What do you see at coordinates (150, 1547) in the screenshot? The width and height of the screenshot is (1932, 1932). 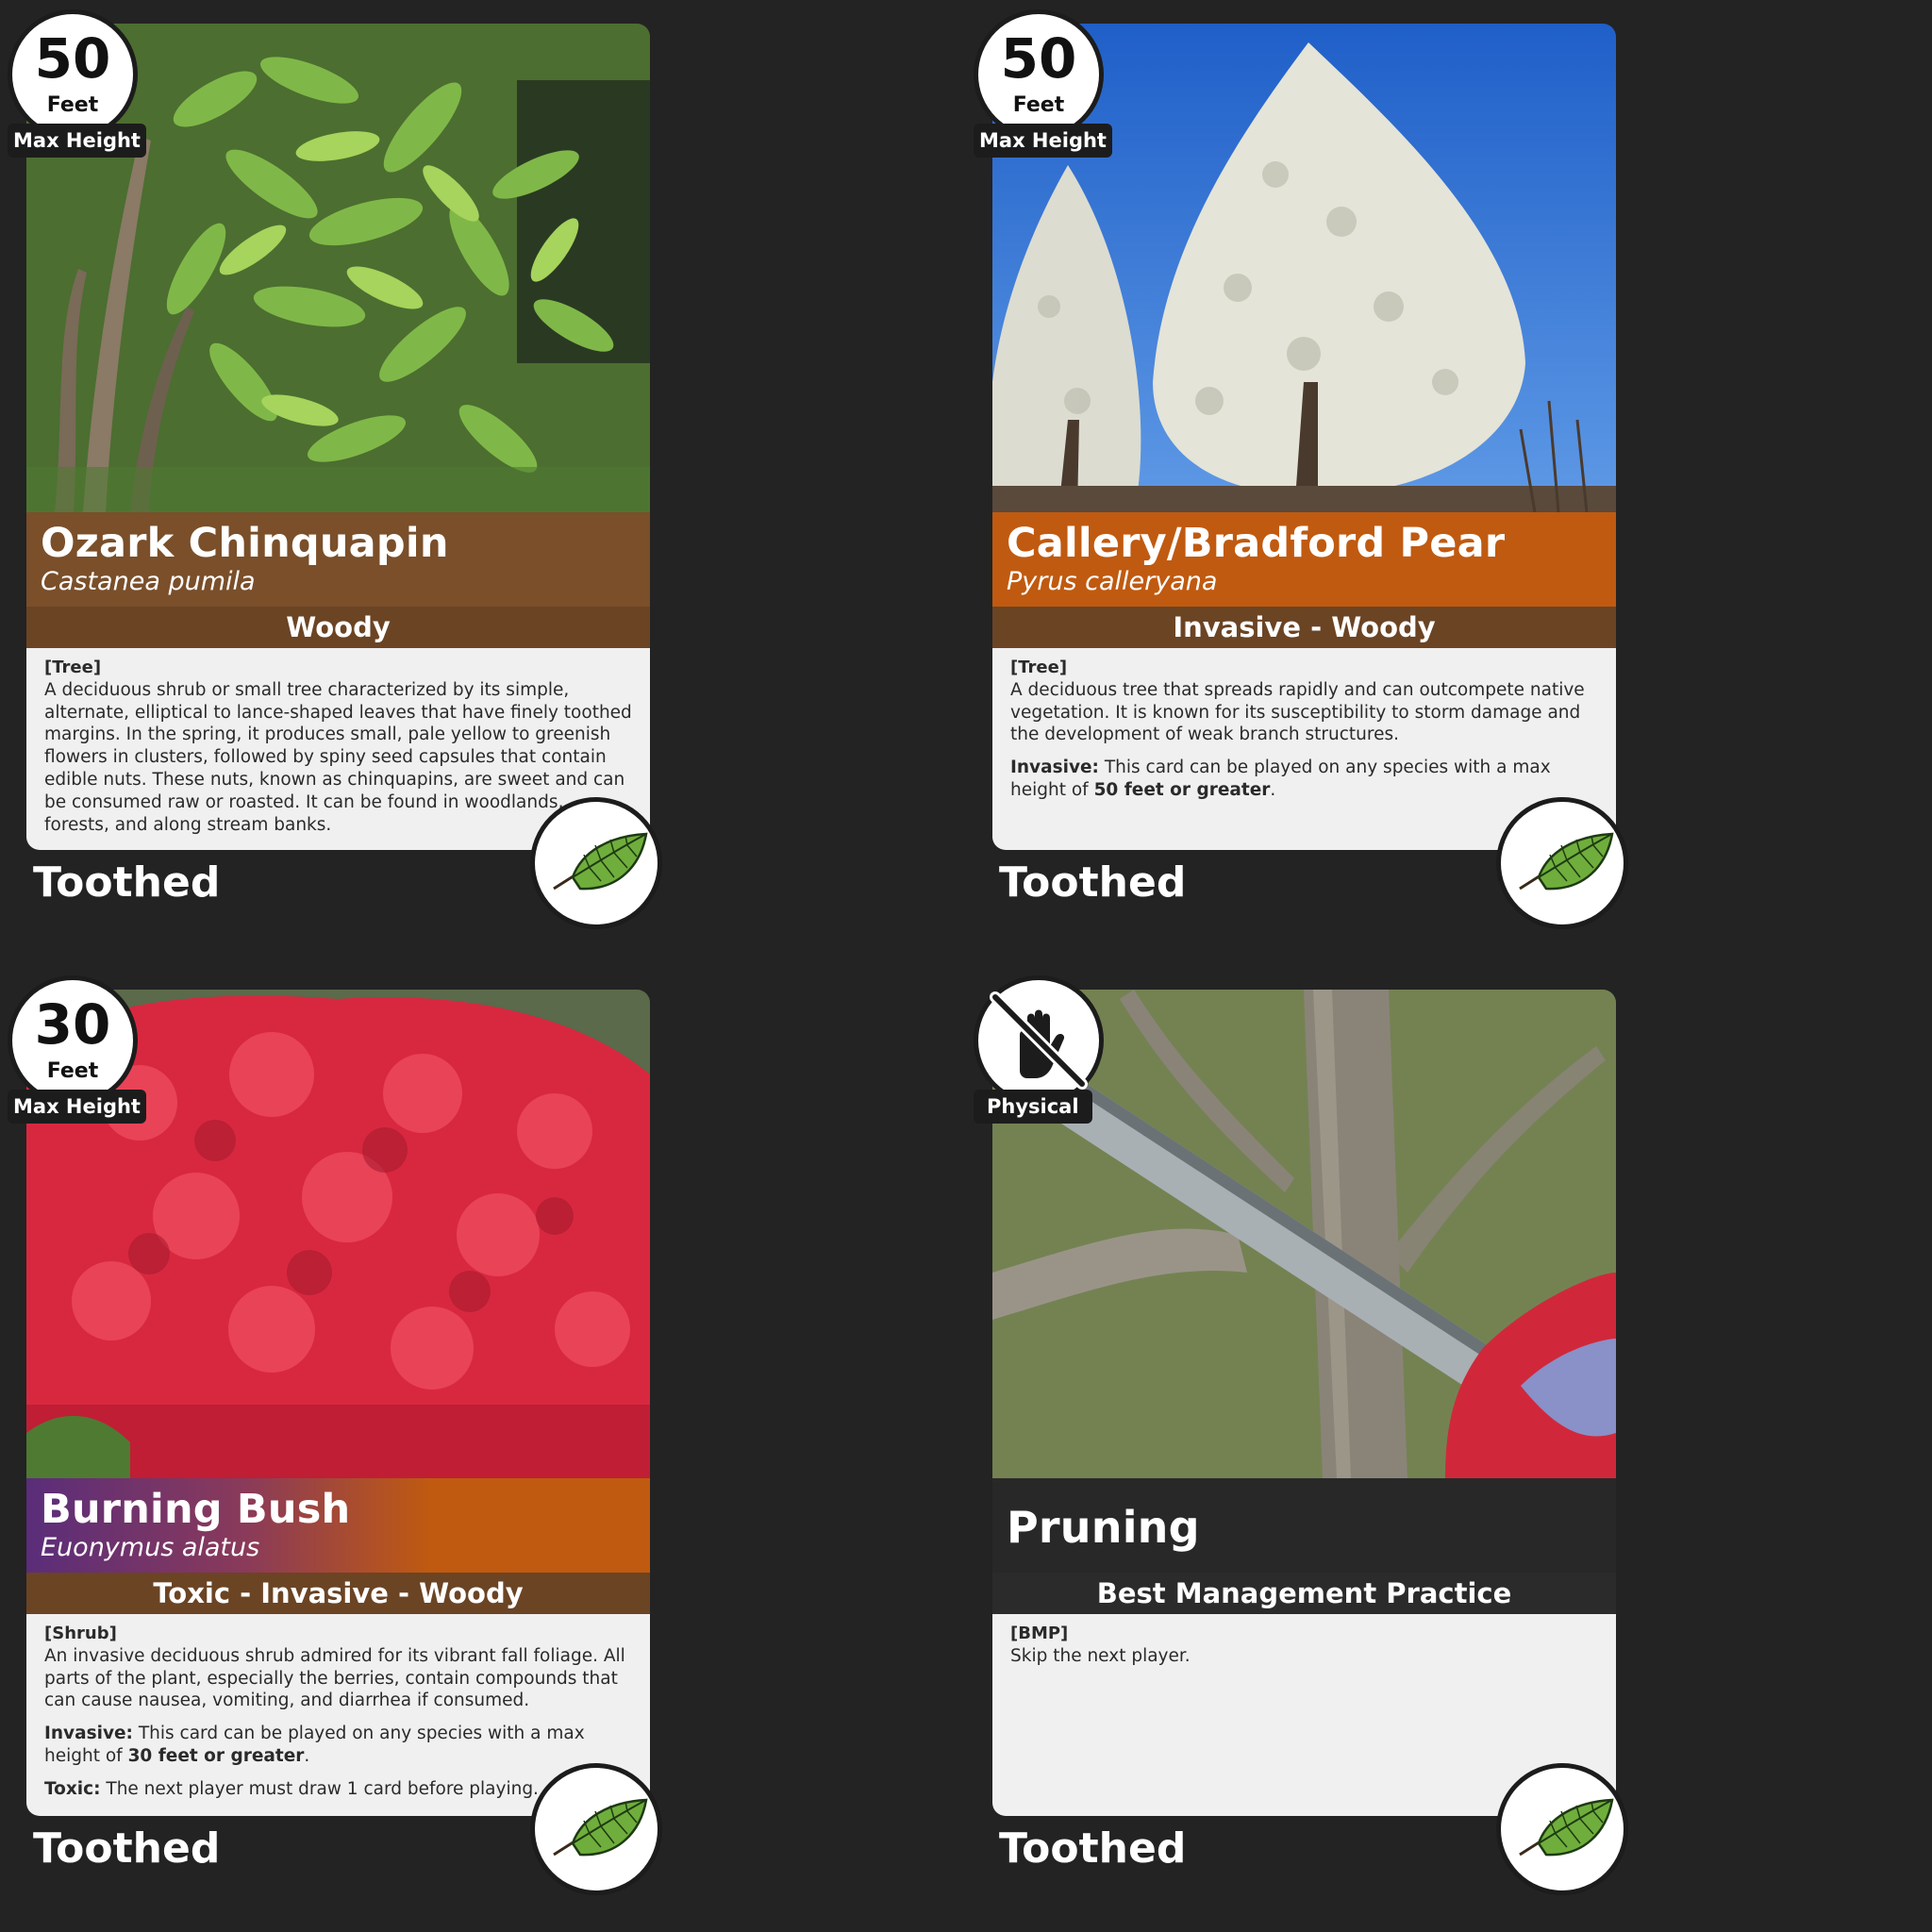 I see `card-scientific-name: Euonymus alatus` at bounding box center [150, 1547].